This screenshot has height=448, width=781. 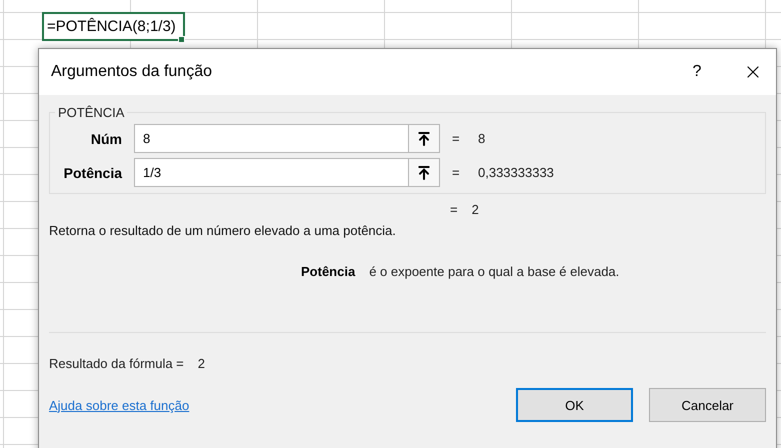 What do you see at coordinates (91, 112) in the screenshot?
I see `group-label: POTÊNCIA` at bounding box center [91, 112].